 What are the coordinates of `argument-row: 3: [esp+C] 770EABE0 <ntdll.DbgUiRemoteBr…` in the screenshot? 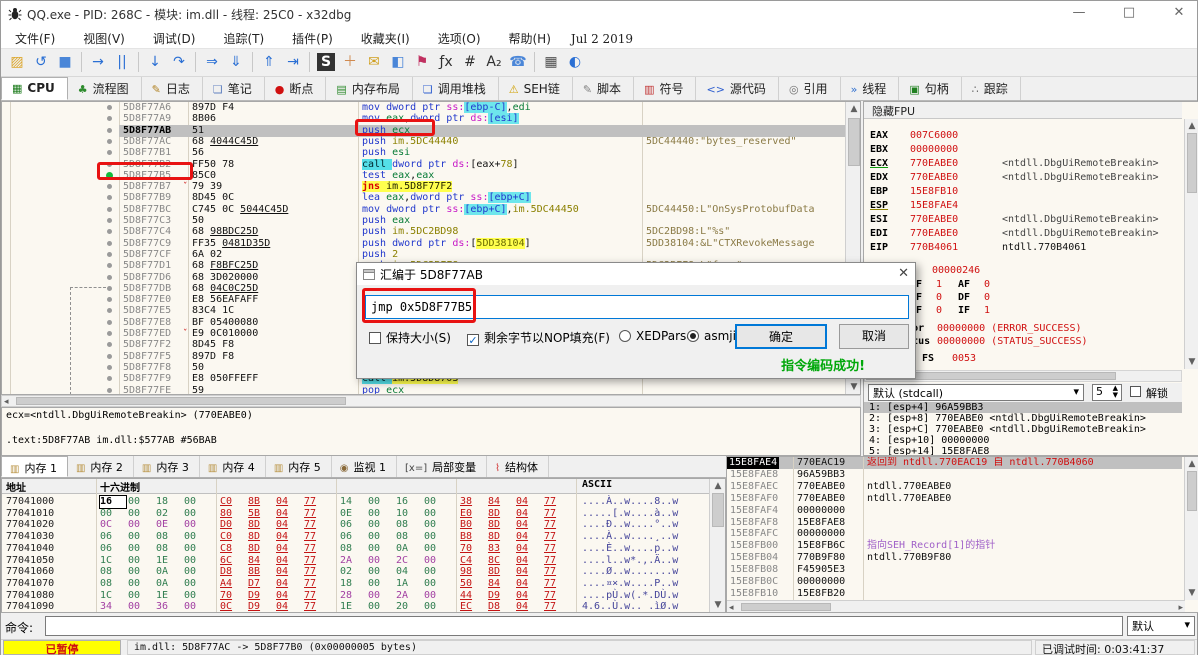 It's located at (1023, 429).